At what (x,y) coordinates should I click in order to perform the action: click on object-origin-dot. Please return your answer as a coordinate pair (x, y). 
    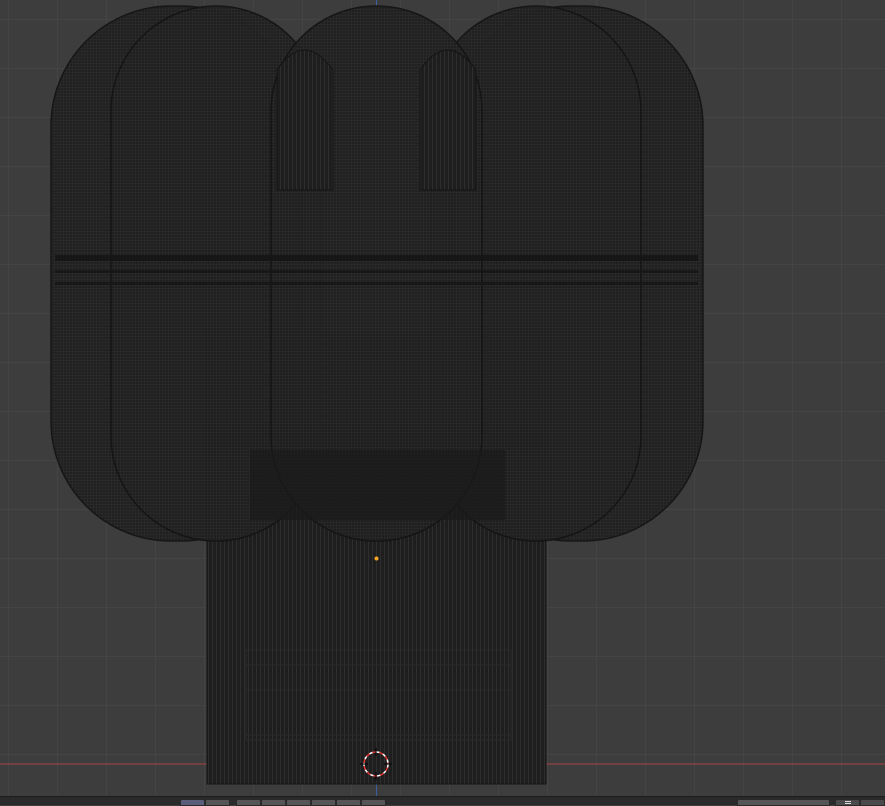
    Looking at the image, I should click on (376, 558).